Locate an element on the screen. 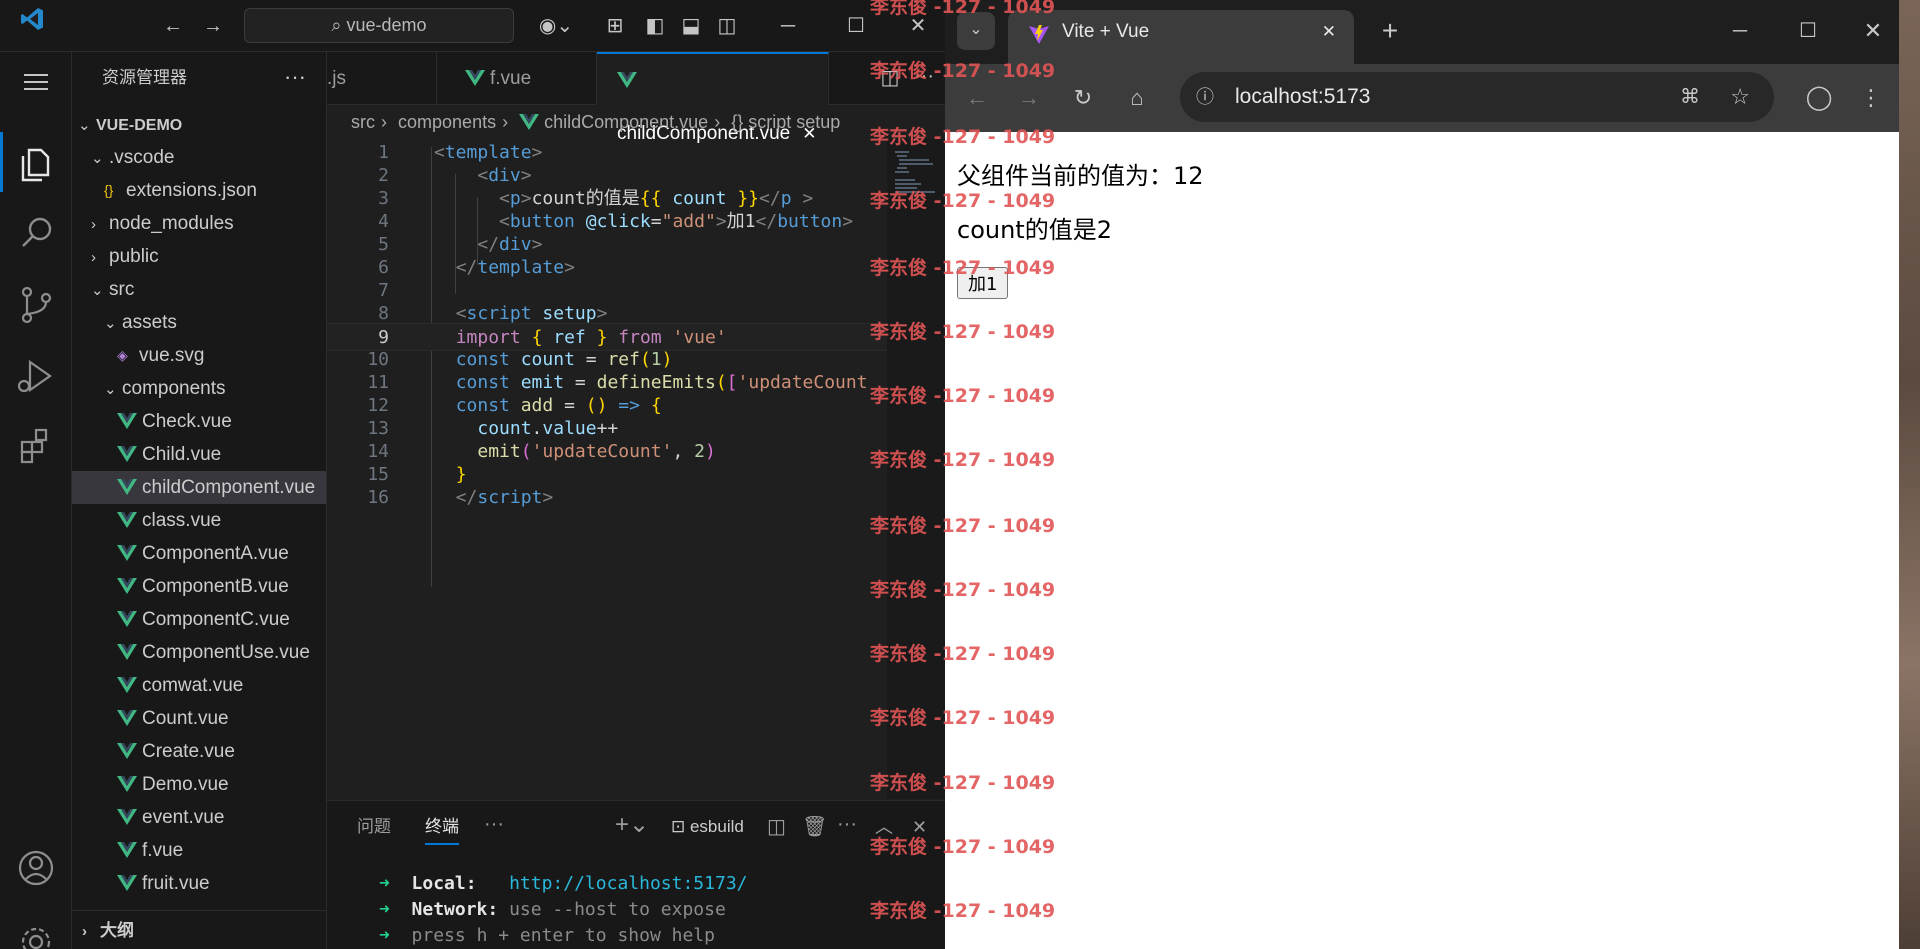 The width and height of the screenshot is (1920, 949). browser-tab: Vite + Vue ✕ is located at coordinates (1181, 37).